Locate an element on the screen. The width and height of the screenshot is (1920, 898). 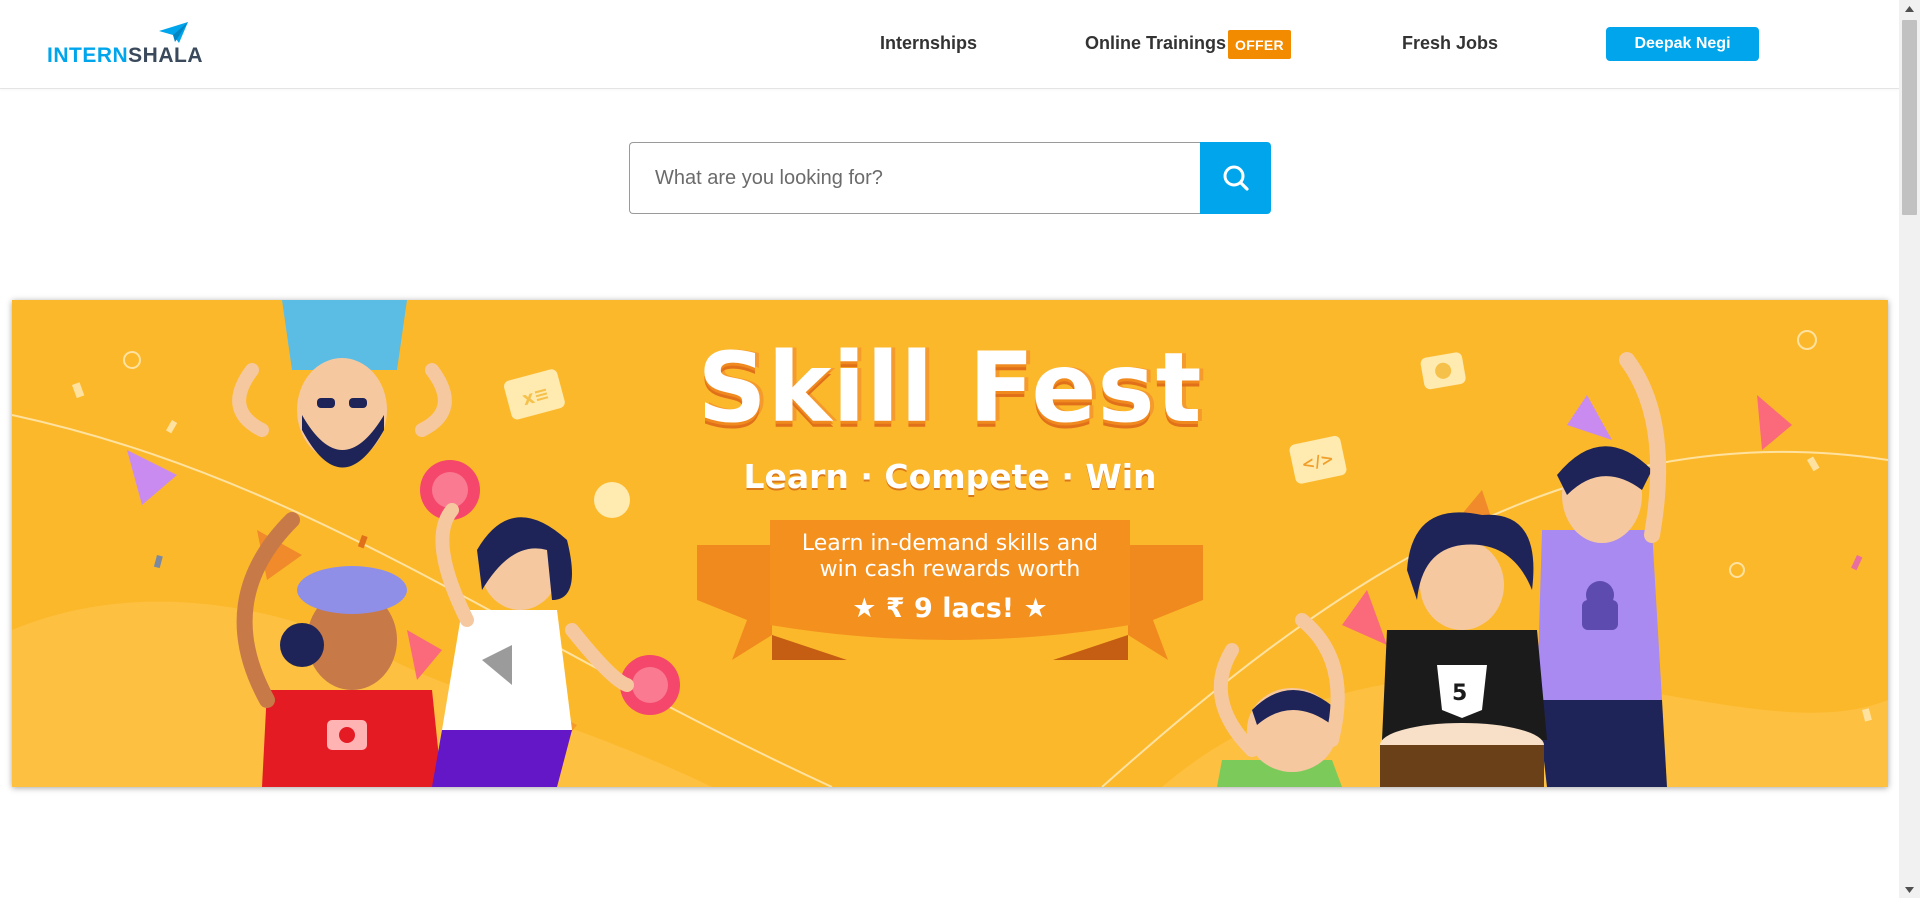
svg-text: 5 is located at coordinates (1459, 693).